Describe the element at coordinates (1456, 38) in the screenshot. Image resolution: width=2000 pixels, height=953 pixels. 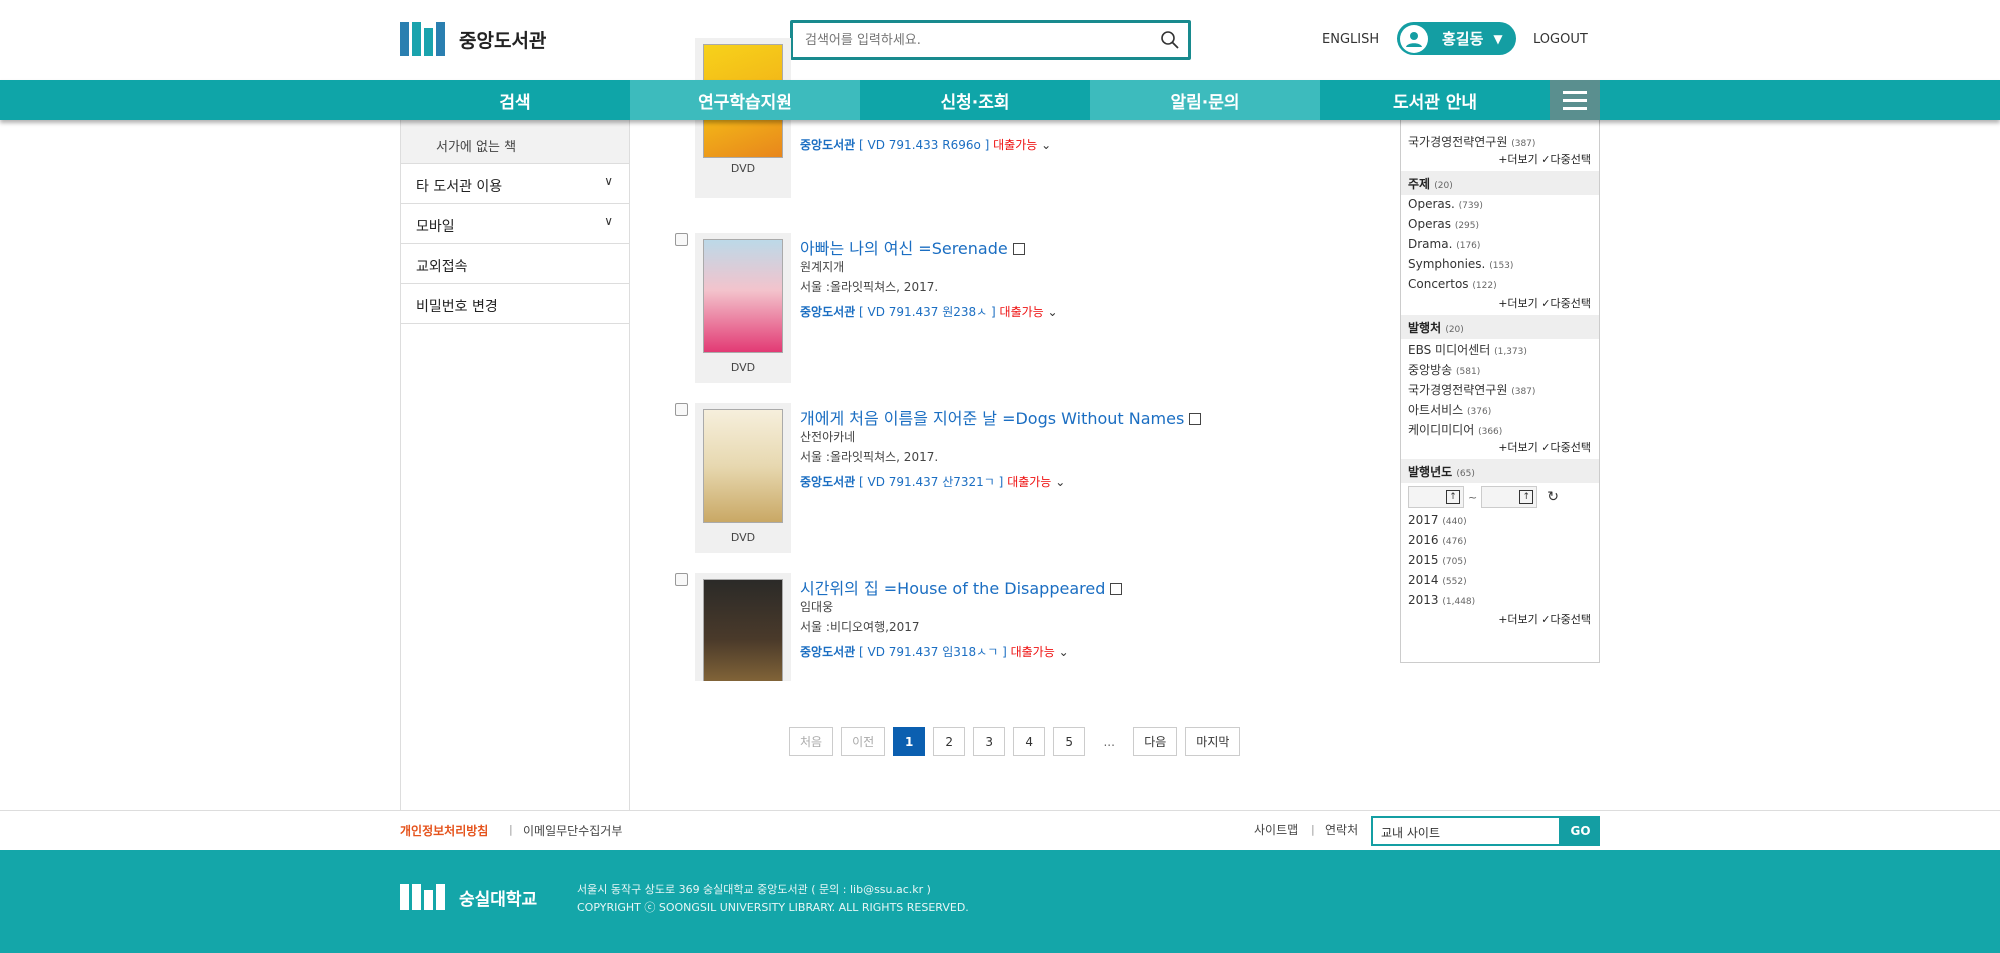
I see `user-menu-button: 홍길동 ▼` at that location.